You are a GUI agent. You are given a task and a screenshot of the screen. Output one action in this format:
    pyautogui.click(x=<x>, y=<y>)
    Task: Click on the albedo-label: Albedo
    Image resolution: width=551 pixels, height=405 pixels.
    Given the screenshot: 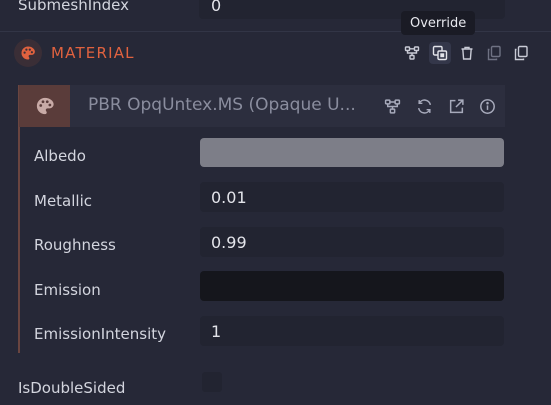 What is the action you would take?
    pyautogui.click(x=60, y=156)
    